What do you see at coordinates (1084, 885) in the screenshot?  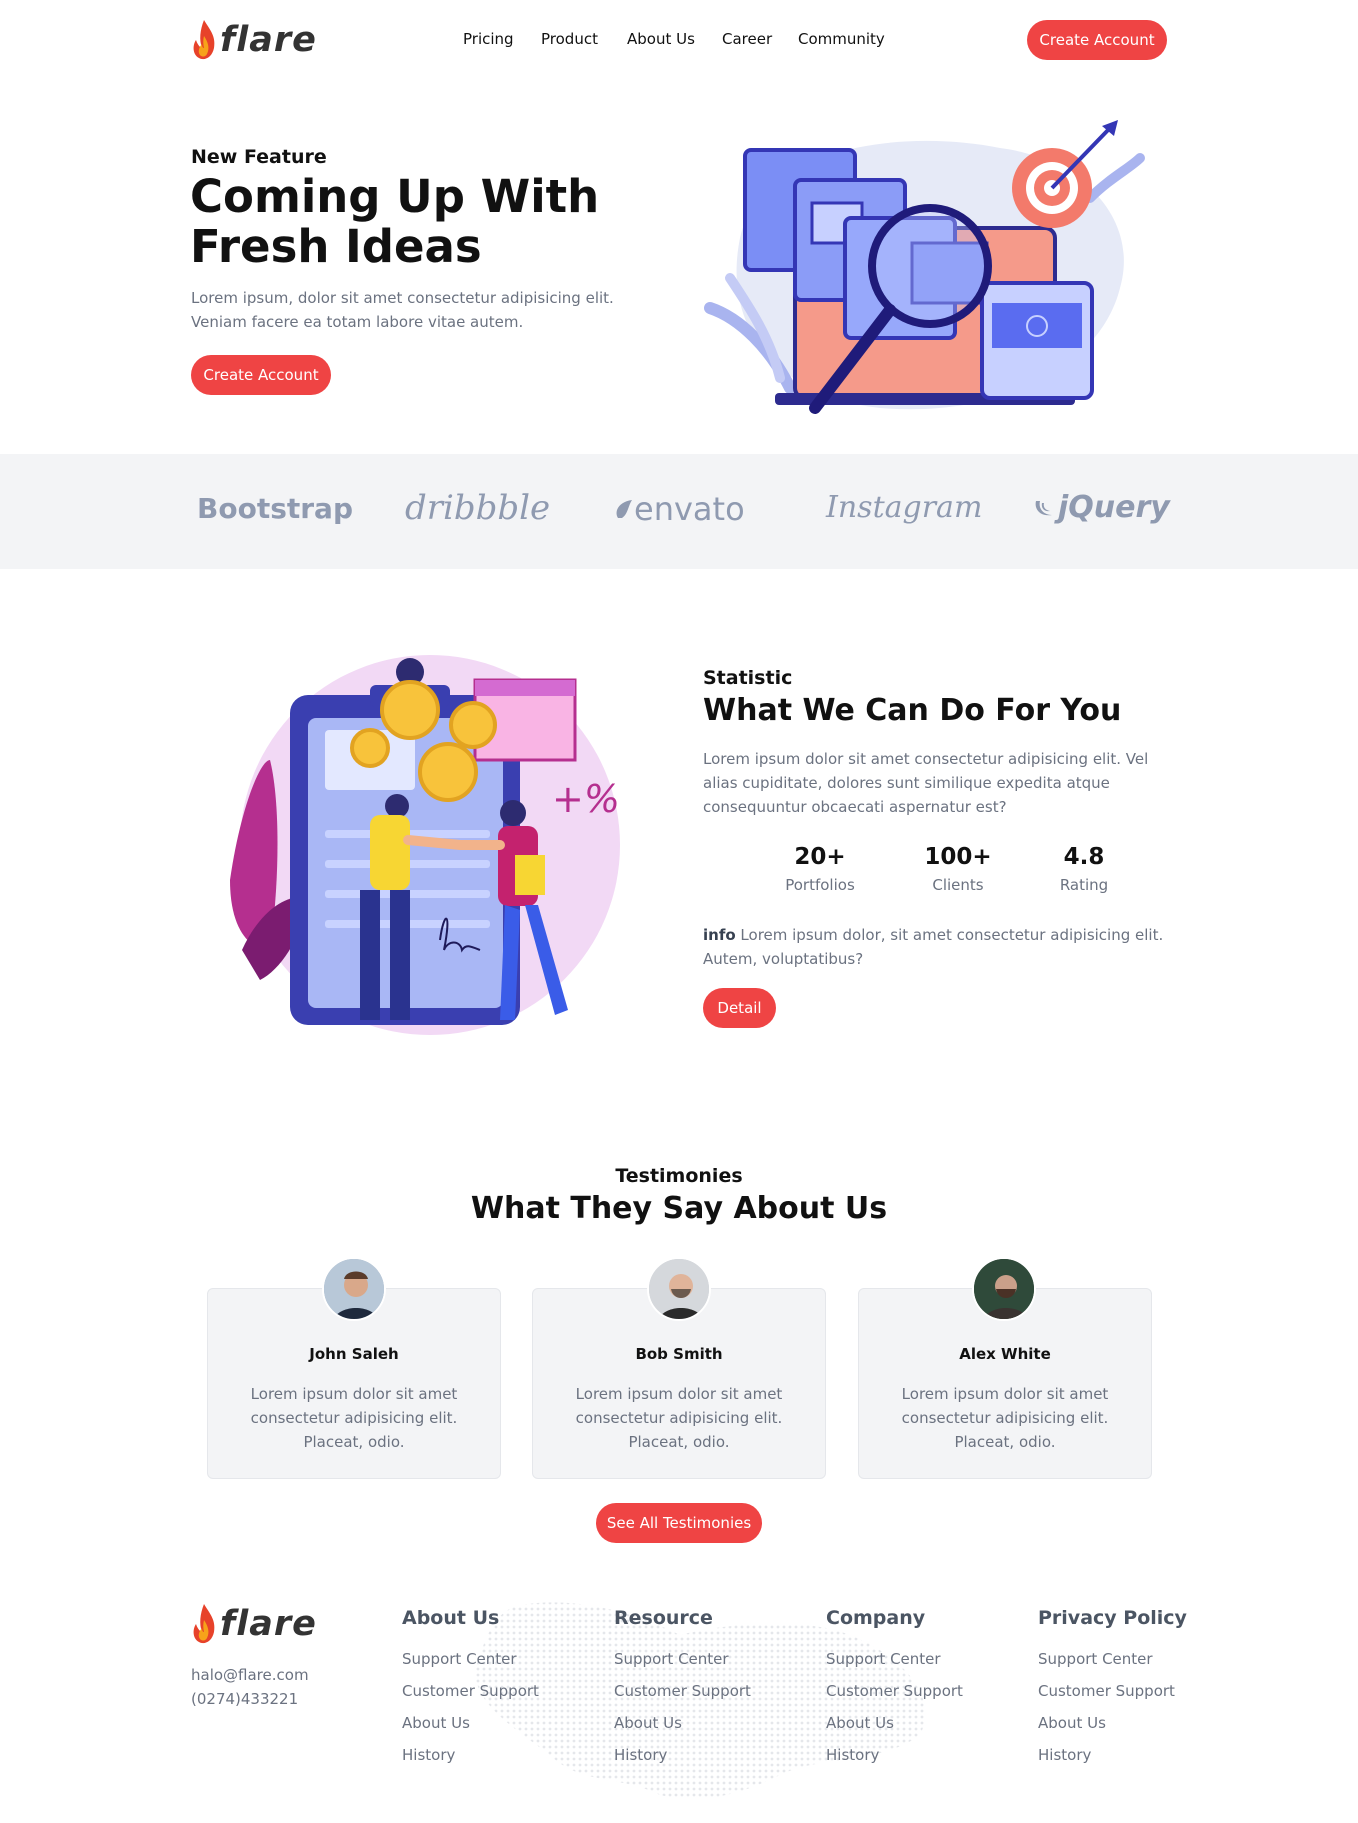 I see `stat-rating-label: Rating` at bounding box center [1084, 885].